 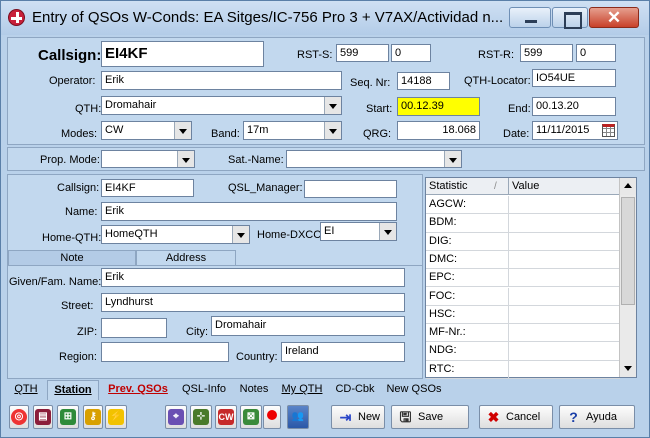 I want to click on tab-qth: QTH, so click(x=26, y=390).